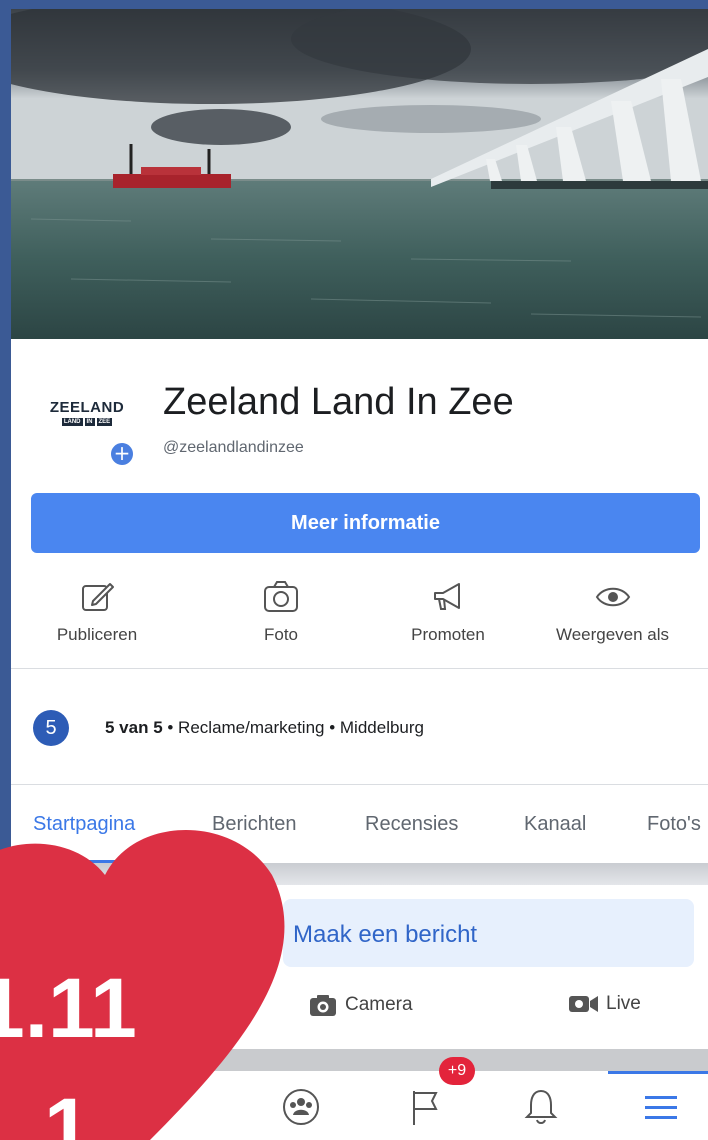 The width and height of the screenshot is (708, 1140). What do you see at coordinates (411, 824) in the screenshot?
I see `tab-recensies: Recensies` at bounding box center [411, 824].